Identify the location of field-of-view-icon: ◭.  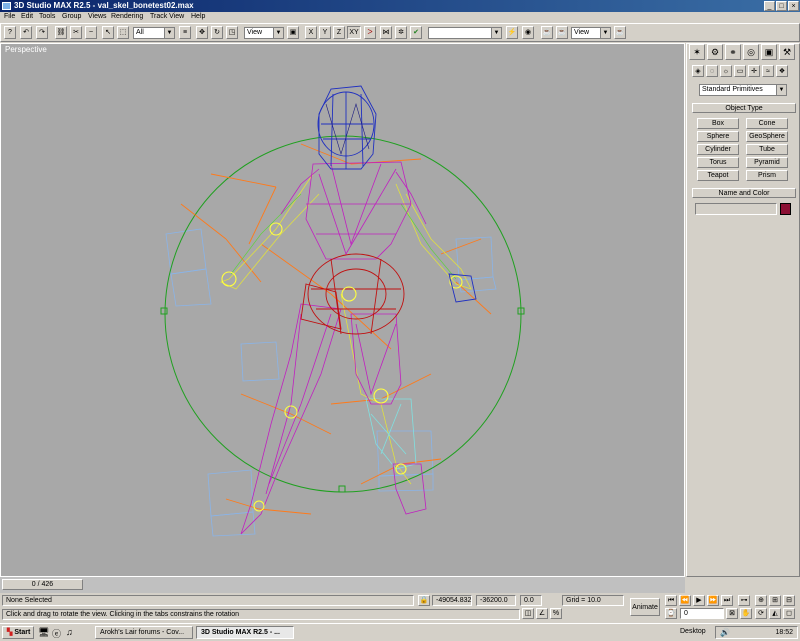
(775, 613).